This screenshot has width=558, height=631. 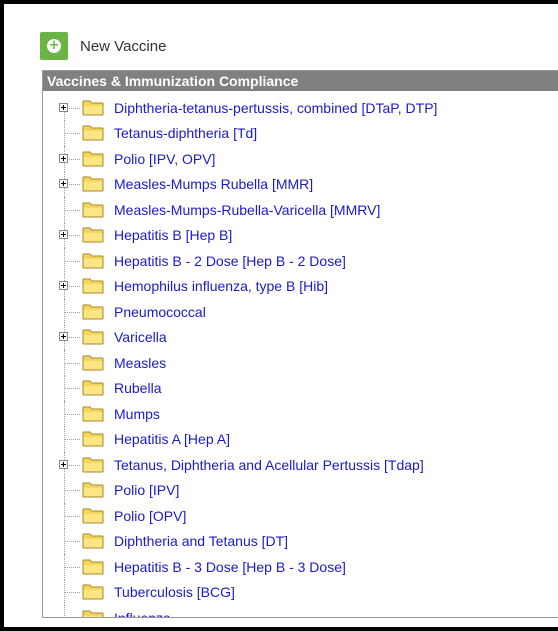 What do you see at coordinates (164, 159) in the screenshot?
I see `tree-node-label: Polio [IPV, OPV]` at bounding box center [164, 159].